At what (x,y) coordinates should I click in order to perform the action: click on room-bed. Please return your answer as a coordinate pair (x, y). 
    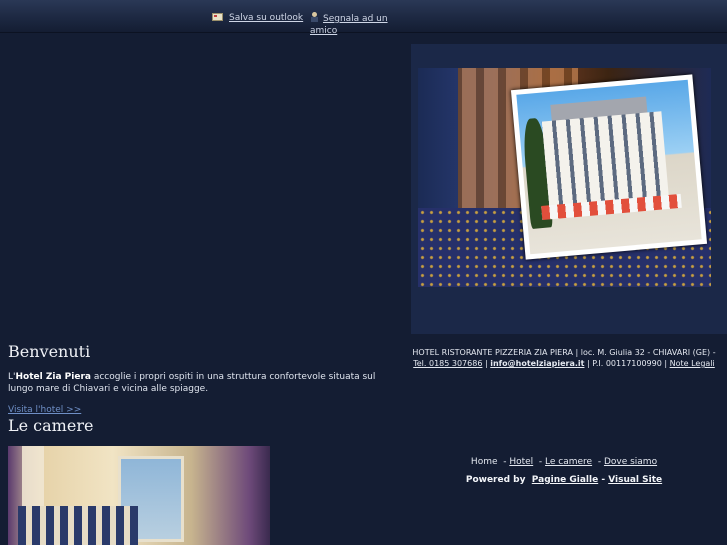
    Looking at the image, I should click on (78, 525).